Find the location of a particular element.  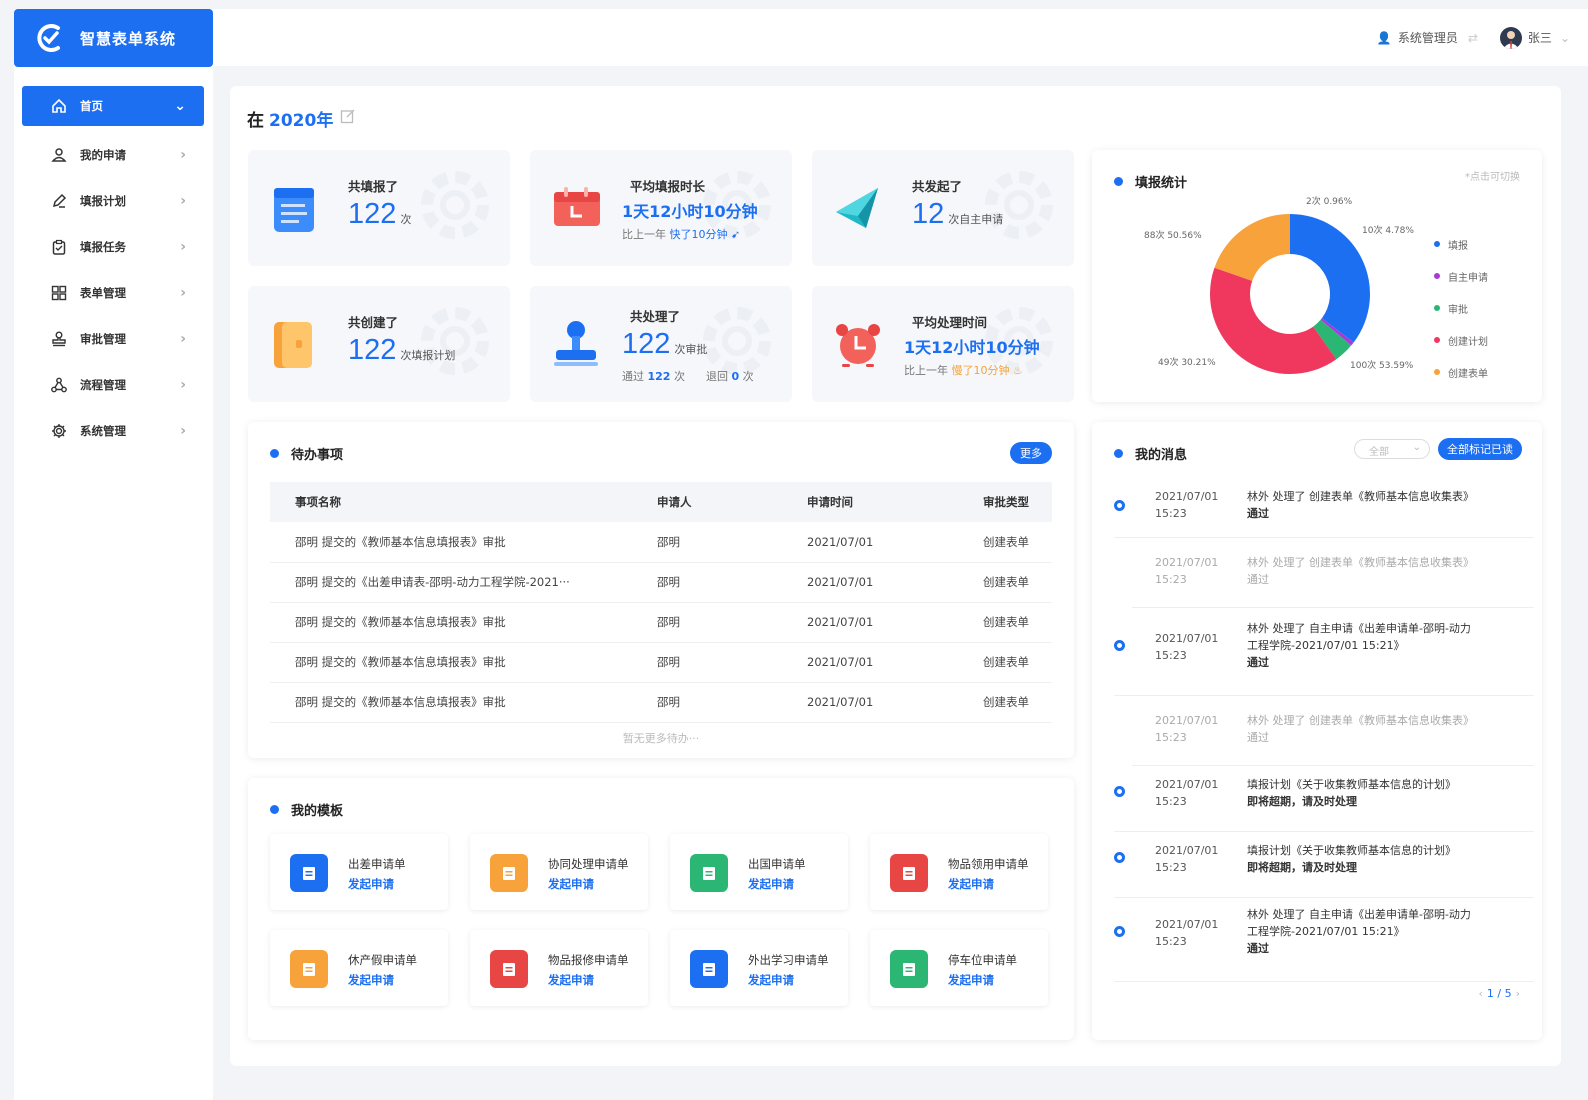

sidebar-item-fill-plan: 填报计划 › is located at coordinates (113, 201).